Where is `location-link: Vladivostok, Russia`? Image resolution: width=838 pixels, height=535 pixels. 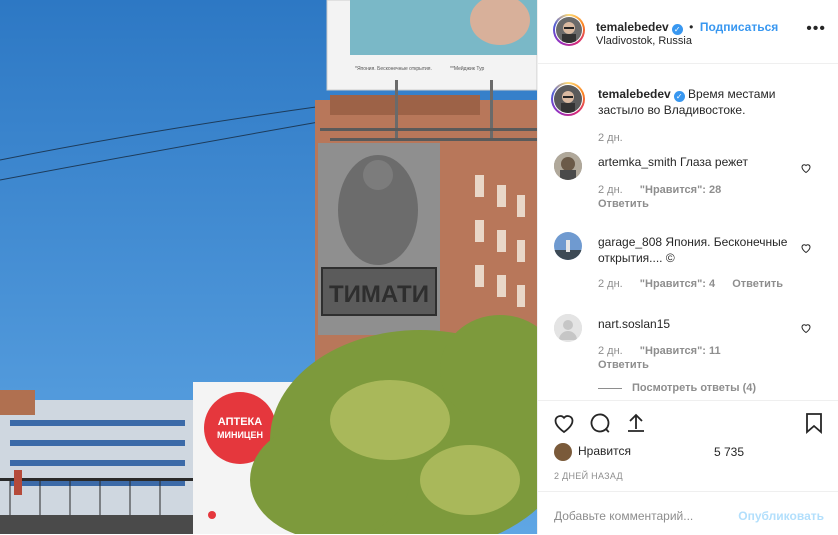
location-link: Vladivostok, Russia is located at coordinates (644, 41).